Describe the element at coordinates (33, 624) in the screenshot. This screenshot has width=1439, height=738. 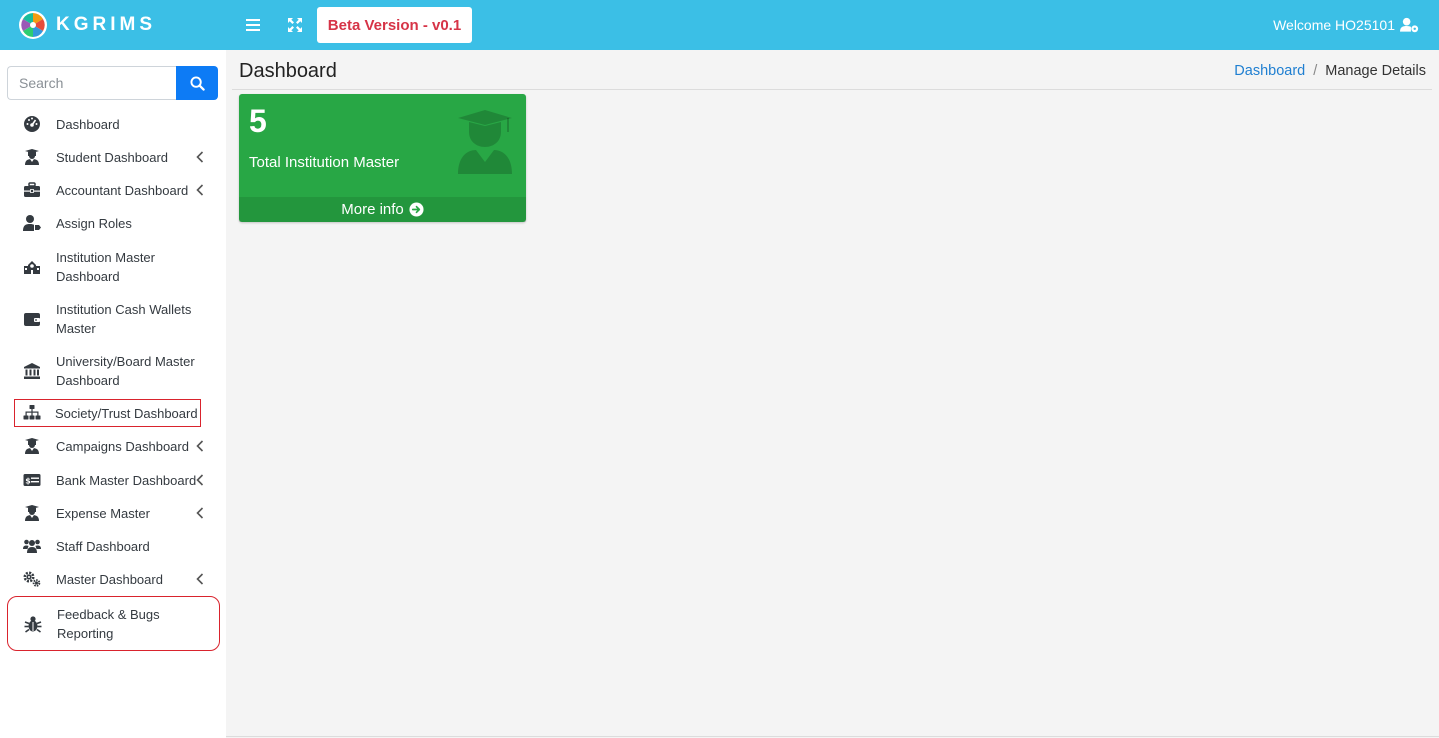
I see `bug-icon` at that location.